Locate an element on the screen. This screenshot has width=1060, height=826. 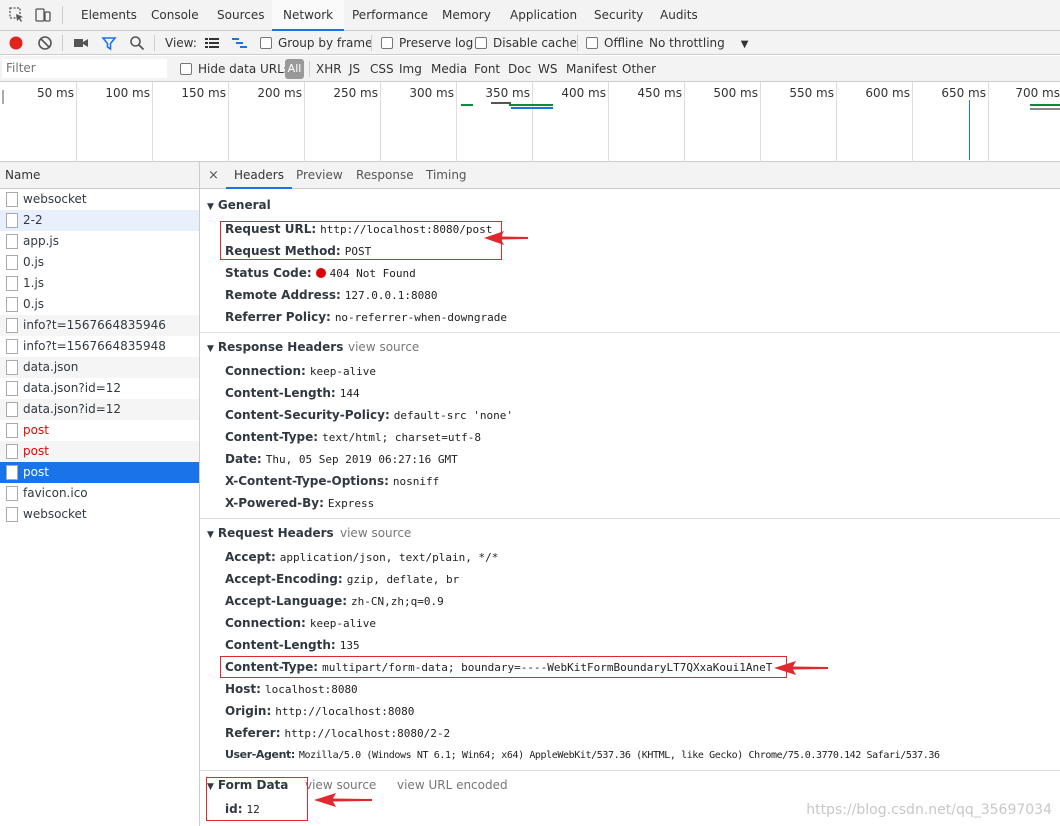
header-value: http://localhost:8080/2-2 is located at coordinates (367, 733).